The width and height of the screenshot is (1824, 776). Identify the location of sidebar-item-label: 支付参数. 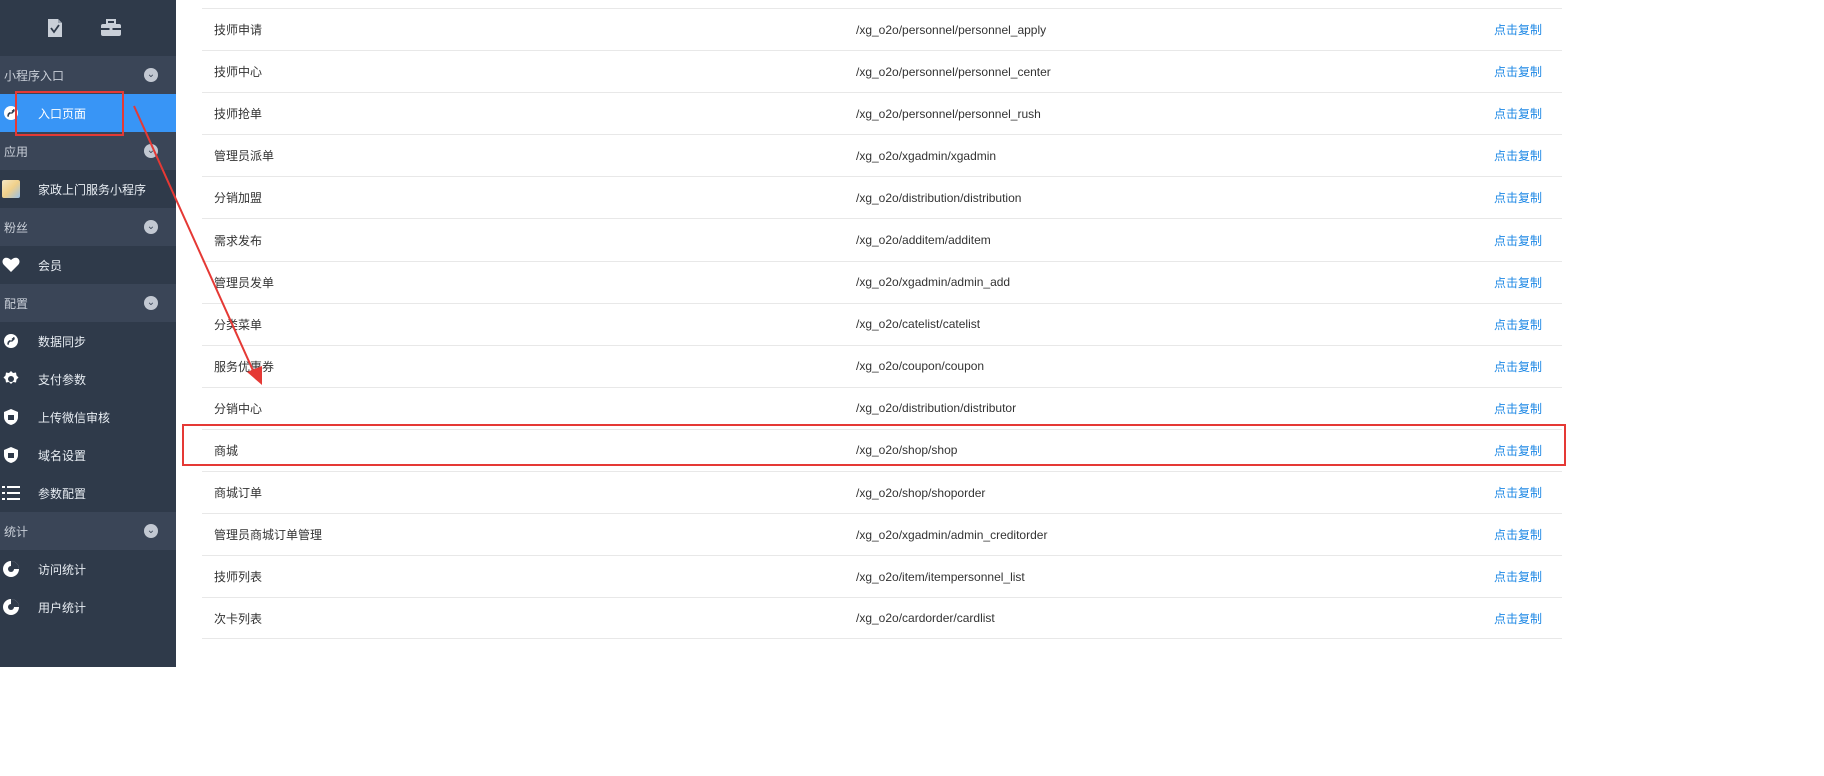
(62, 379).